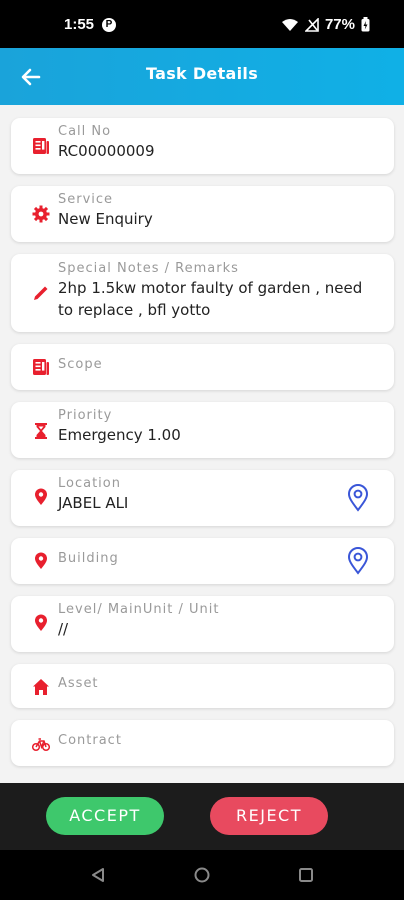 The height and width of the screenshot is (900, 404). What do you see at coordinates (202, 686) in the screenshot?
I see `asset-field: Asset` at bounding box center [202, 686].